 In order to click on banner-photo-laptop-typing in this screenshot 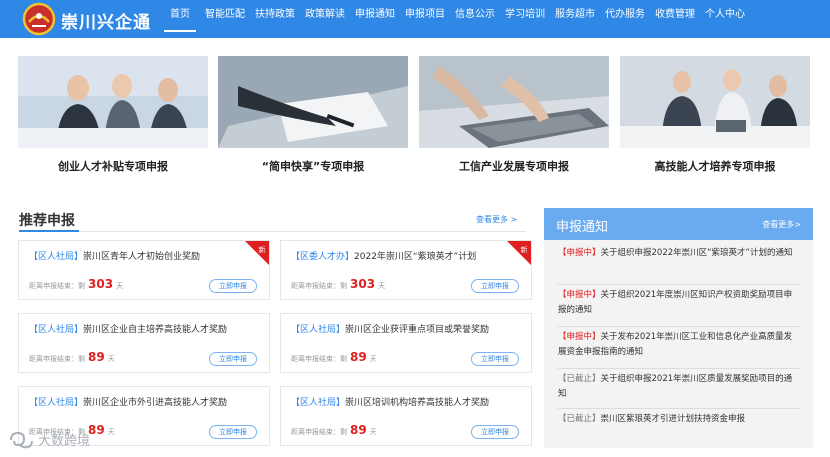, I will do `click(514, 102)`.